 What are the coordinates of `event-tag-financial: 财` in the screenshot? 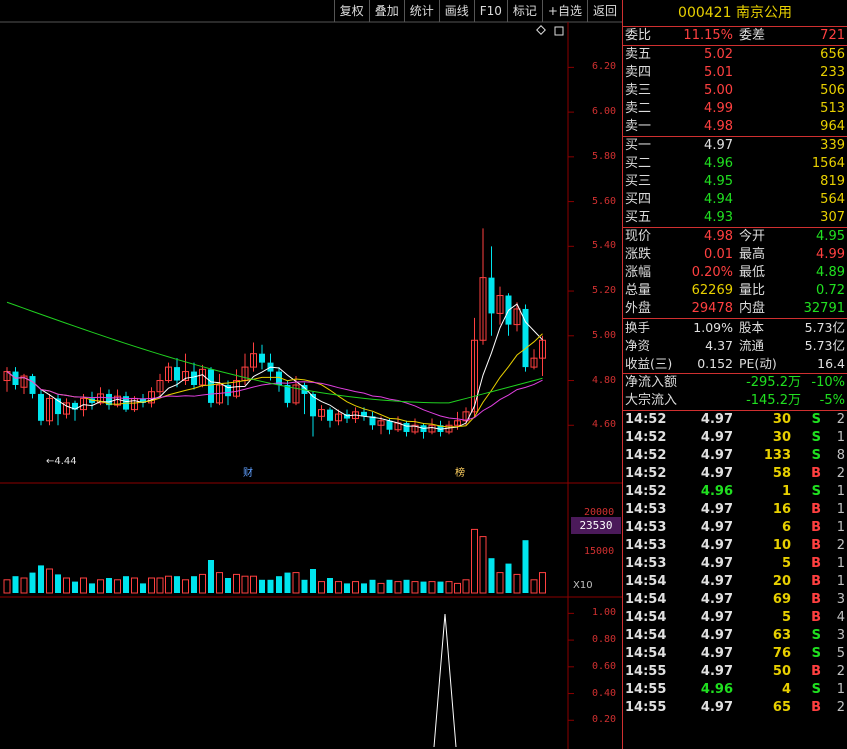 It's located at (248, 473).